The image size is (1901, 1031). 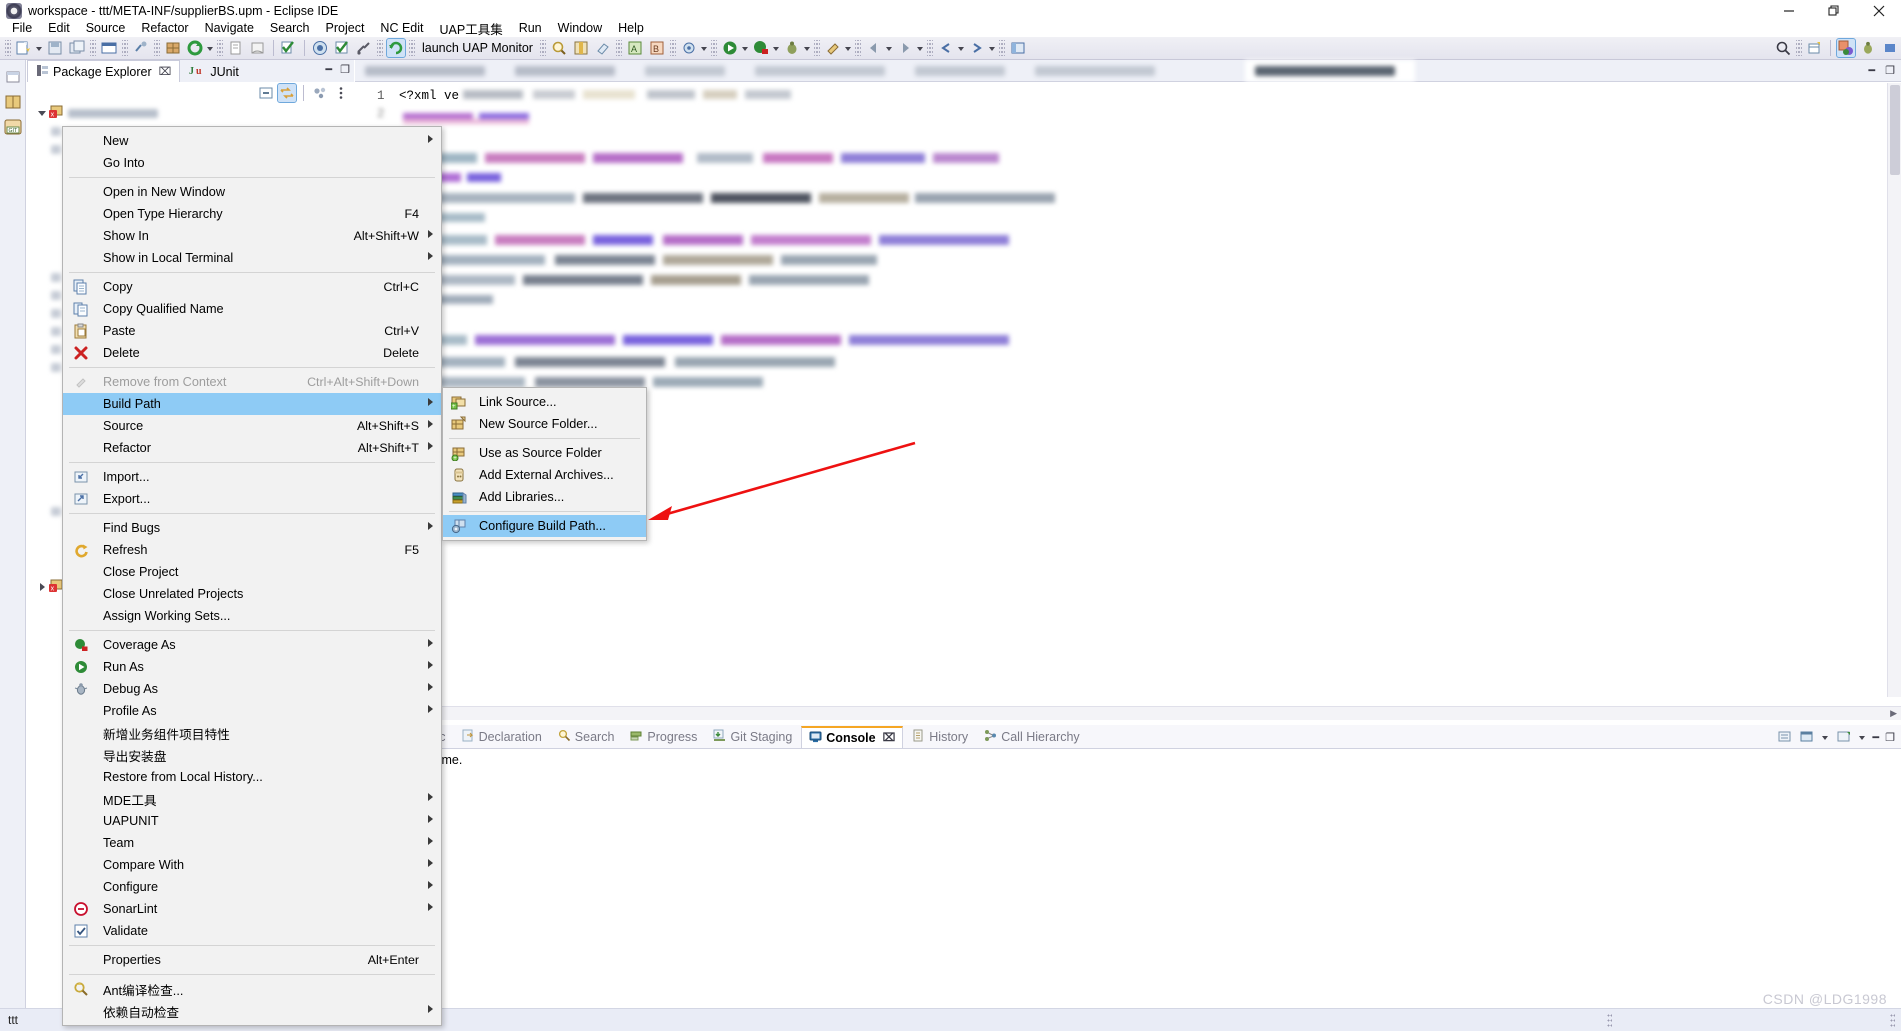 What do you see at coordinates (252, 258) in the screenshot?
I see `menu-item-show-in-local-terminal: Show in Local Terminal` at bounding box center [252, 258].